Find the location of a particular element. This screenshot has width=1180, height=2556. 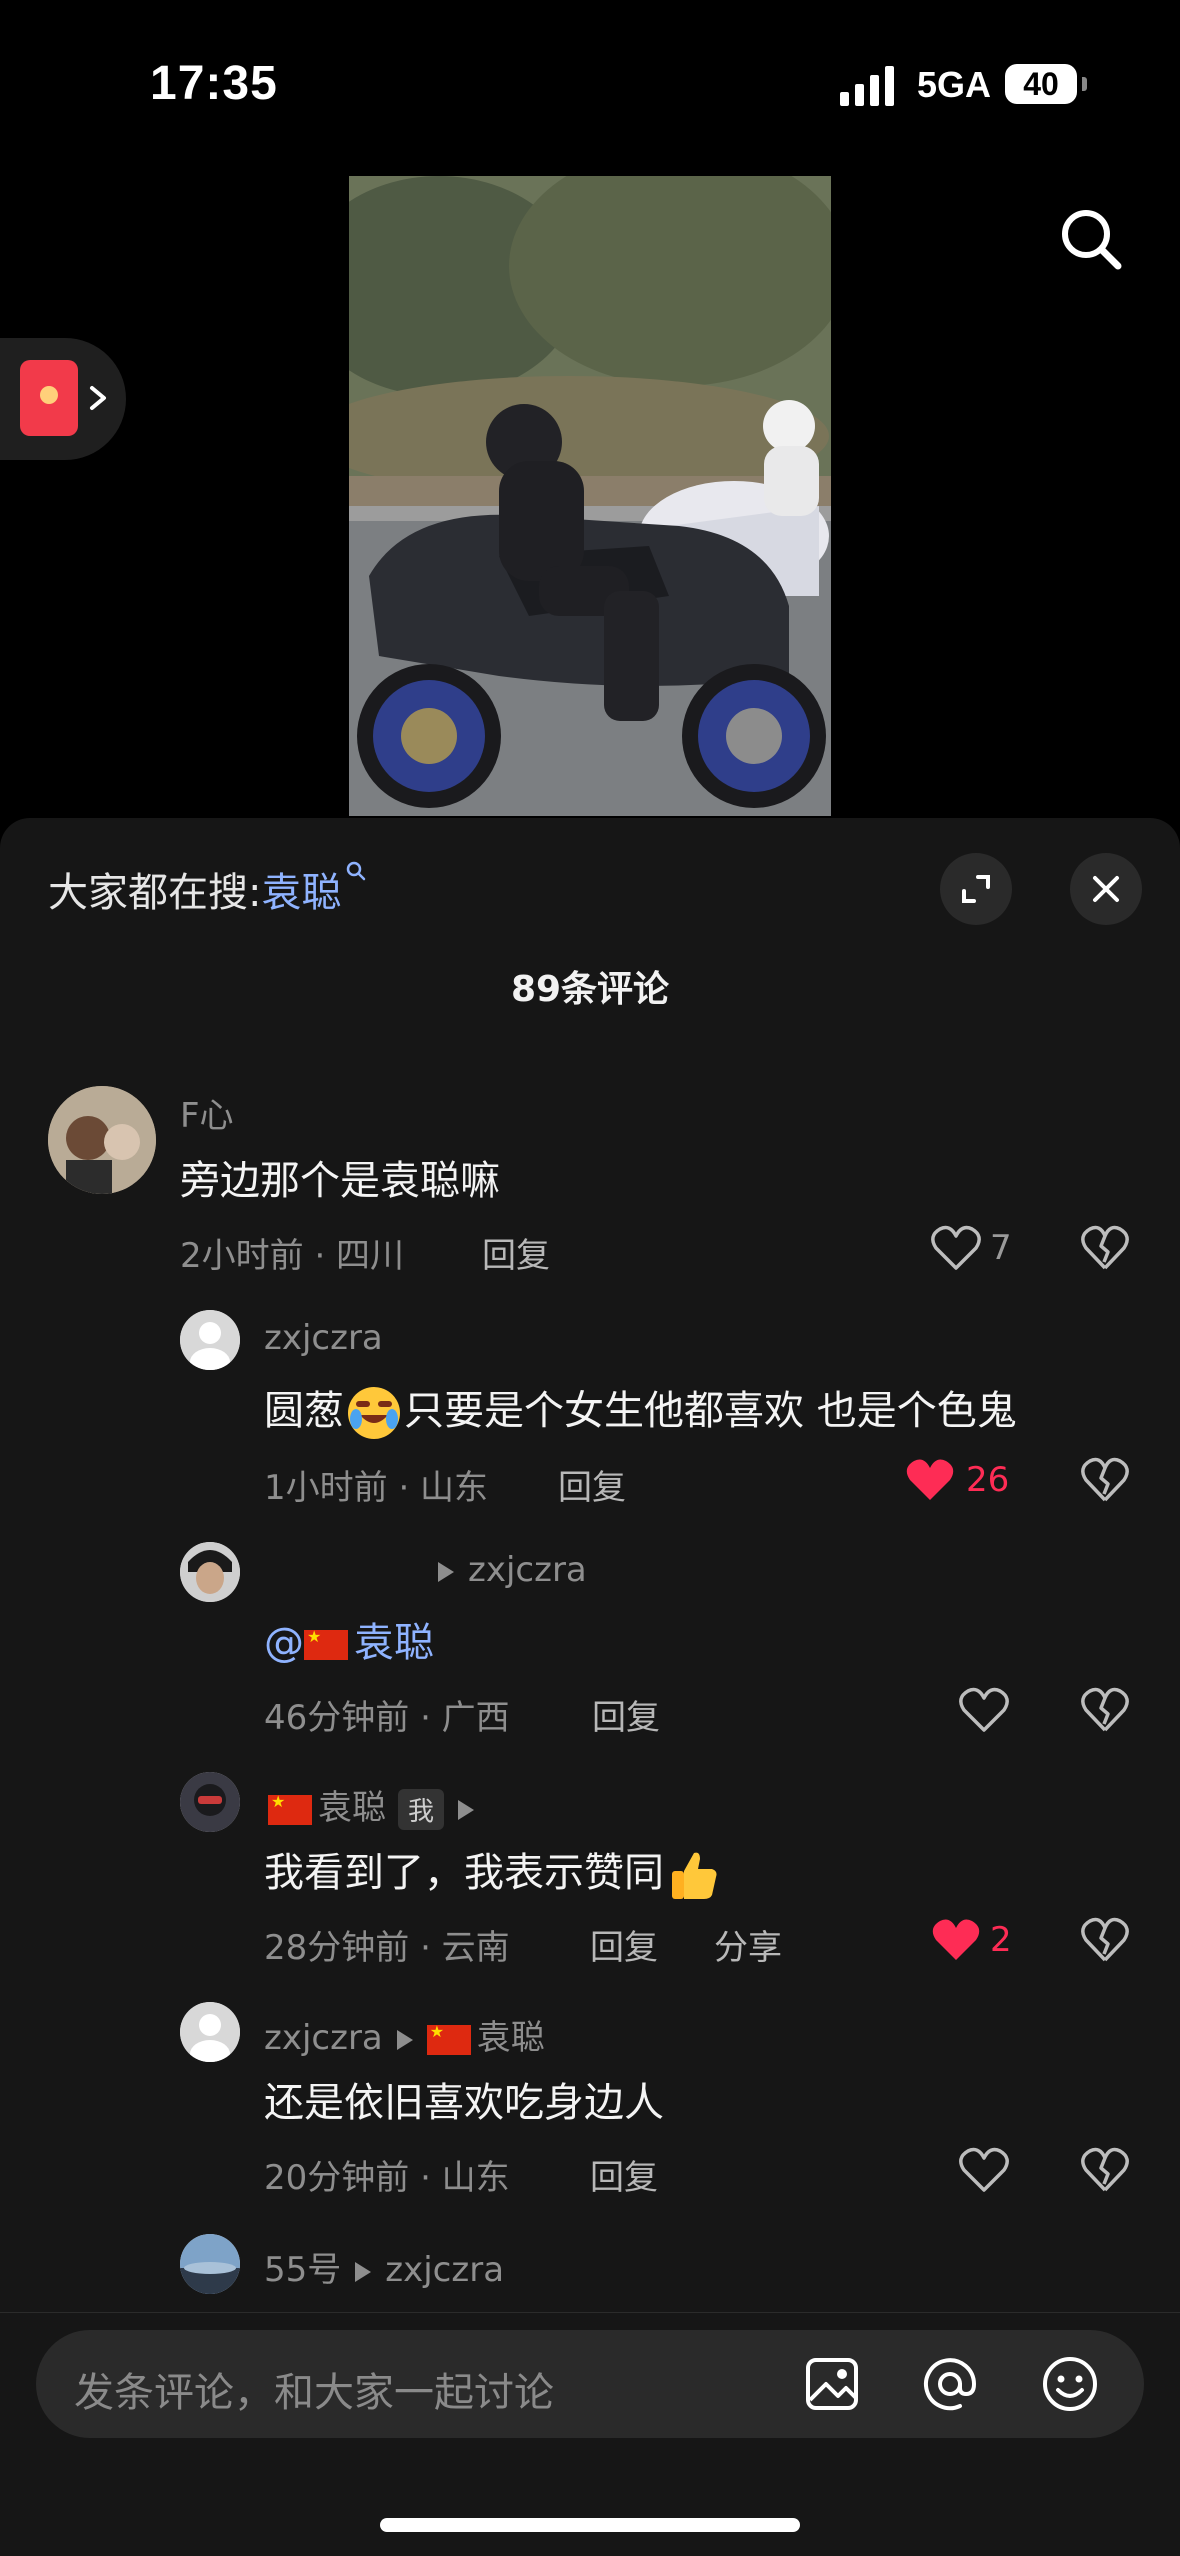

battery-cap is located at coordinates (1084, 84).